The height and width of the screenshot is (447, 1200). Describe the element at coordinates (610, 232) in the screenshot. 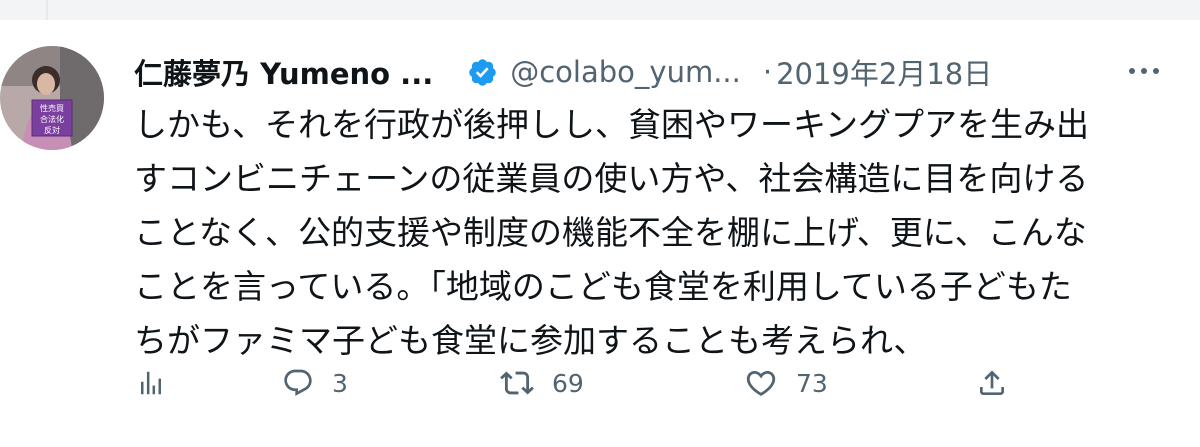

I see `tweet-text-line: ことなく、公的支援や制度の機能不全を棚に上げ、更に、こんな` at that location.